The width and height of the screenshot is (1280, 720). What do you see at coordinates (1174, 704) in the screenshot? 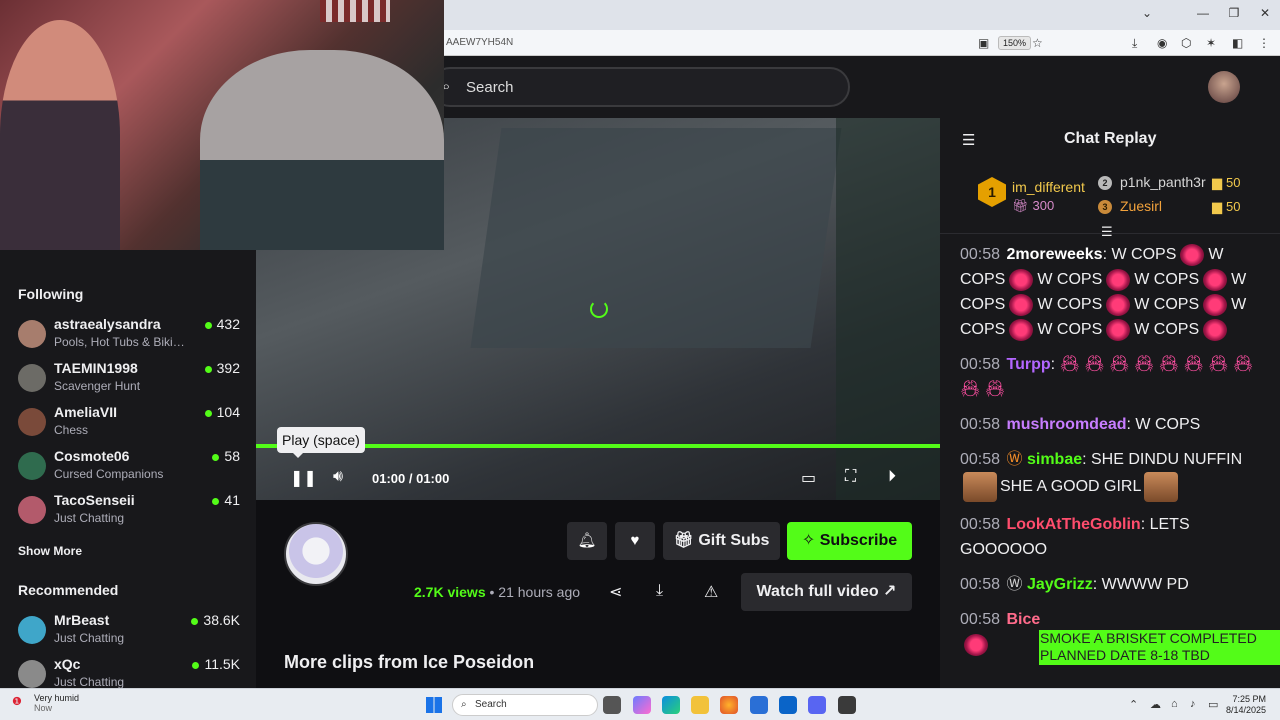
I see `tray-network-icon: ⌂` at bounding box center [1174, 704].